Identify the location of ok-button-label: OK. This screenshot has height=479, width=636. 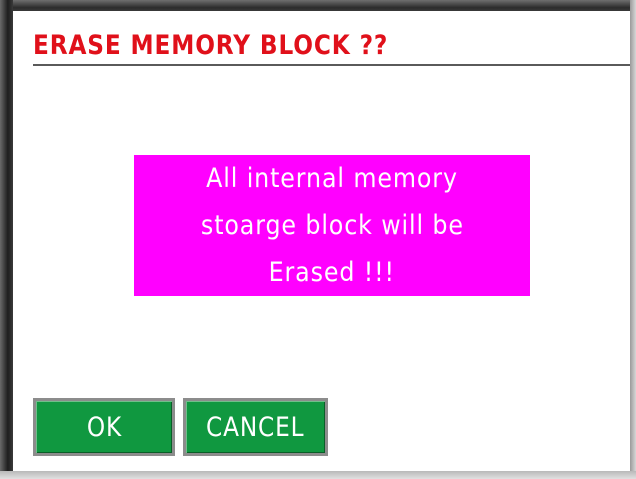
(104, 427).